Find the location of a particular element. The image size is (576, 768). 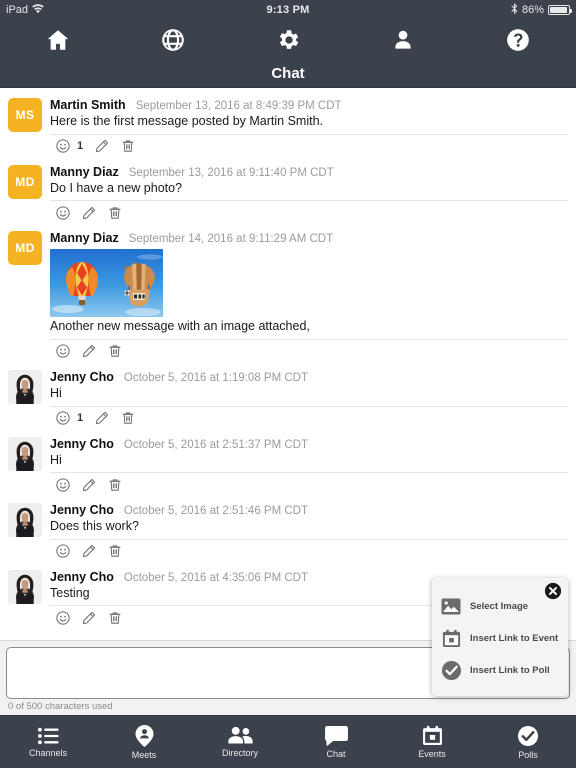

message-text: Do I have a new photo? is located at coordinates (116, 187).